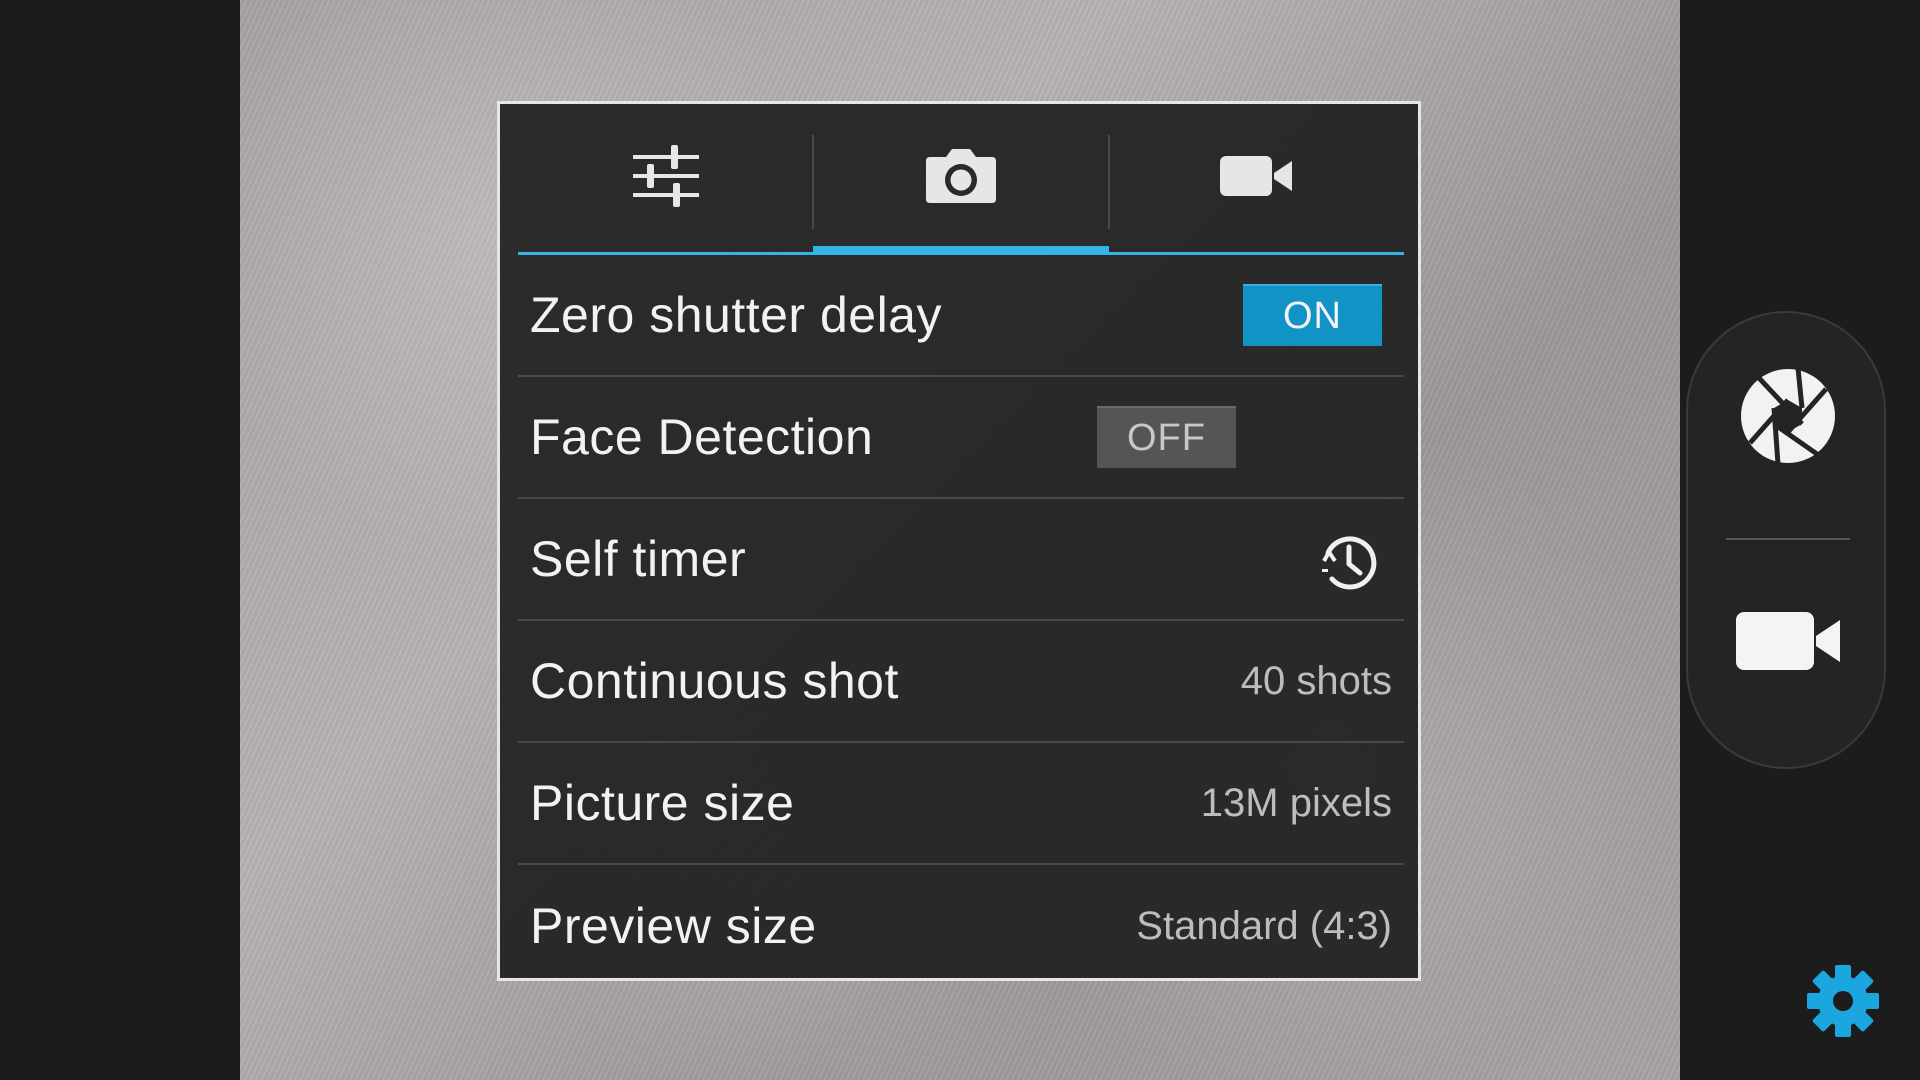 The image size is (1920, 1080). I want to click on setting-self-timer: Self timer, so click(961, 560).